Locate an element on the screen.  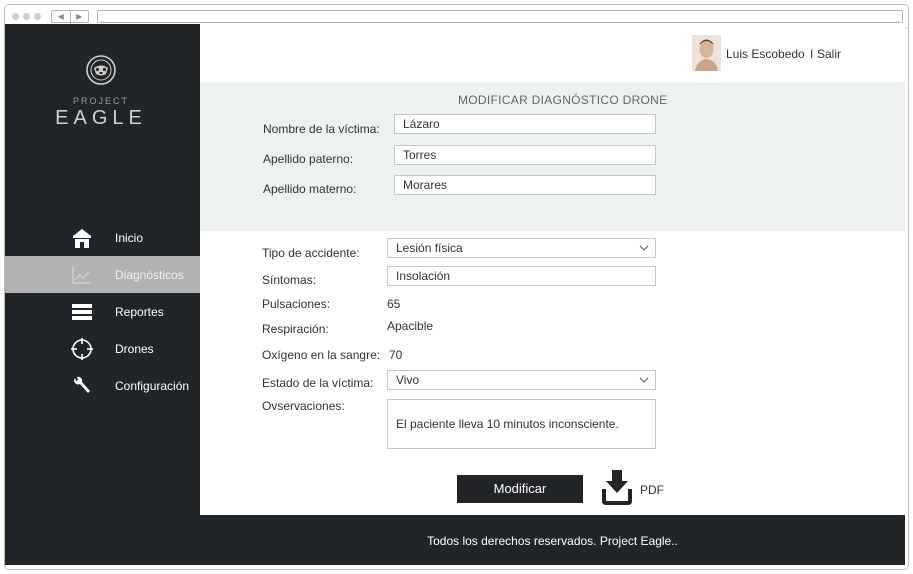
window-minimize-dot is located at coordinates (26, 16).